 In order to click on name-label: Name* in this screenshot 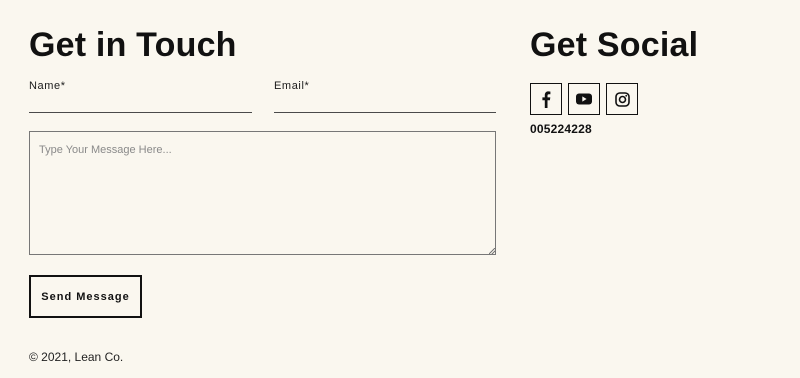, I will do `click(47, 86)`.